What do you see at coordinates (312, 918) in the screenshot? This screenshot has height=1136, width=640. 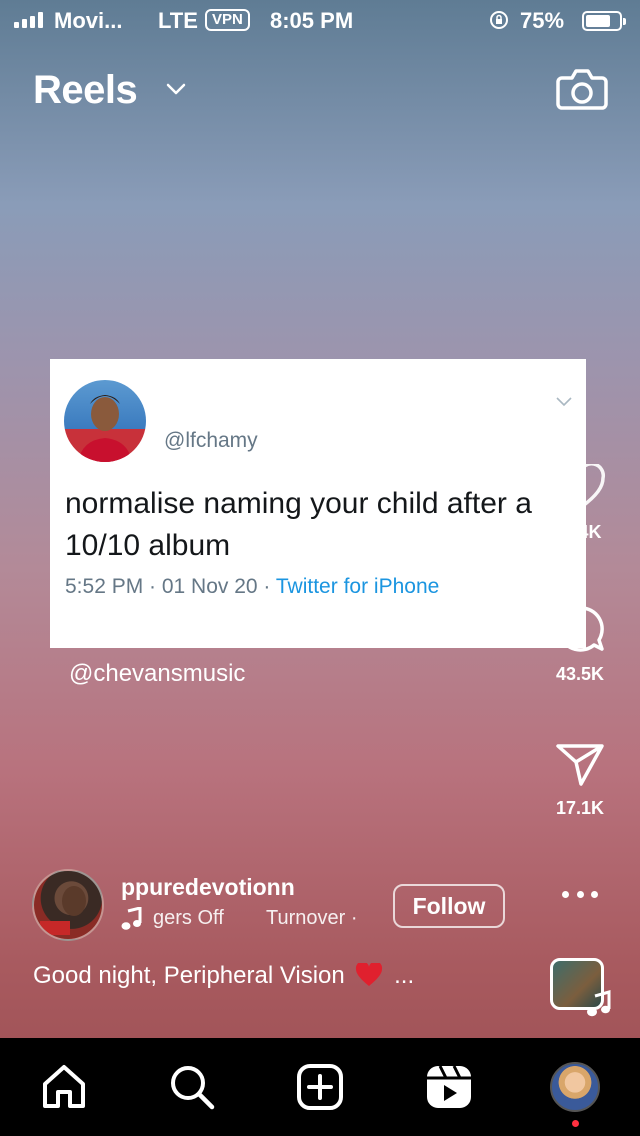 I see `song-artist: Turnover ·` at bounding box center [312, 918].